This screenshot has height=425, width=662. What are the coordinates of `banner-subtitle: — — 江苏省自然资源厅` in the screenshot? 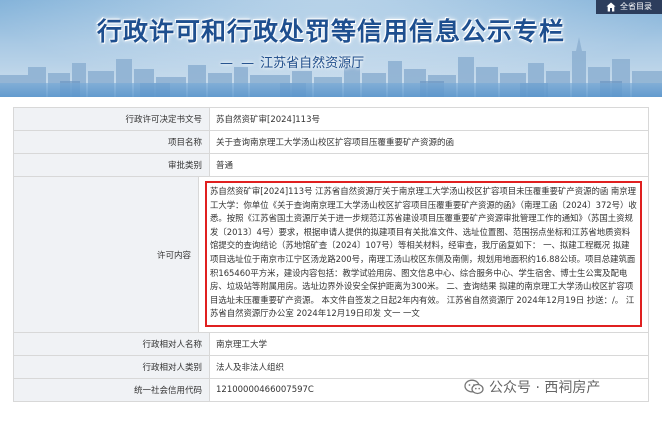 It's located at (292, 61).